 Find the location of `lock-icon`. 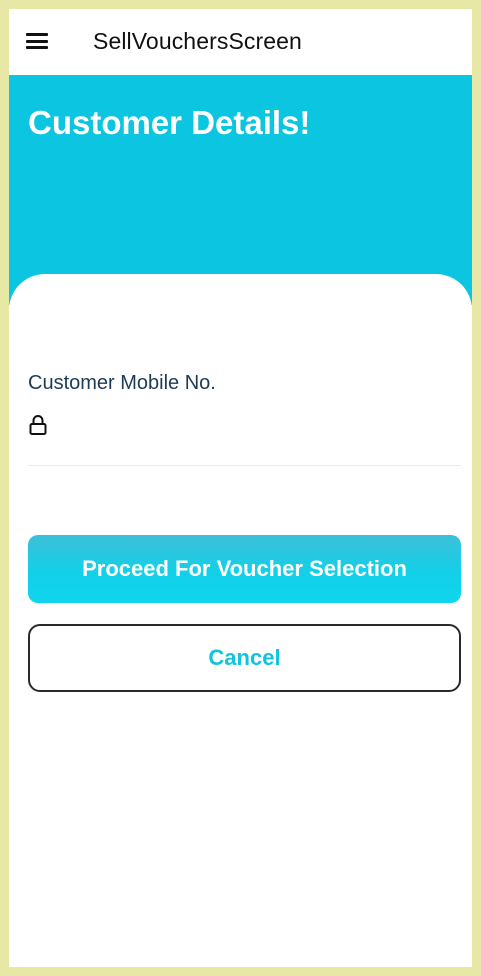

lock-icon is located at coordinates (38, 425).